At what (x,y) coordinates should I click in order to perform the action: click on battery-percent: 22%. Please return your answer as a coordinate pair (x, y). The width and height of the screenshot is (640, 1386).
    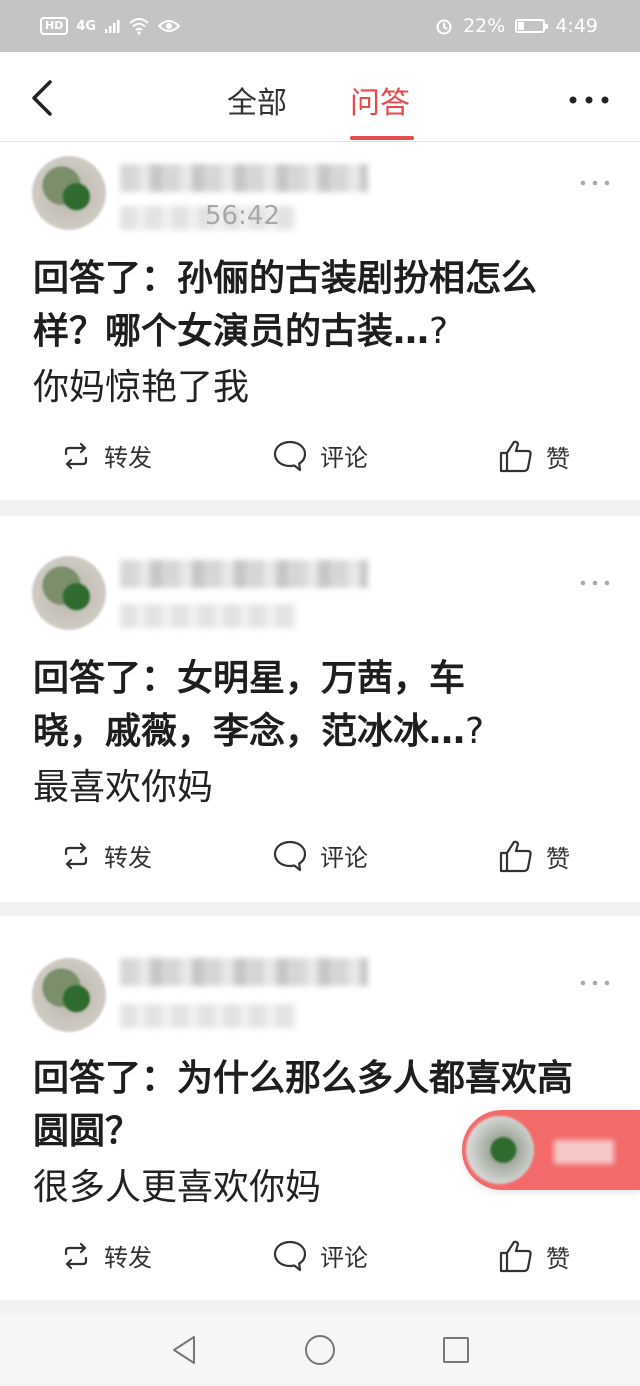
    Looking at the image, I should click on (484, 26).